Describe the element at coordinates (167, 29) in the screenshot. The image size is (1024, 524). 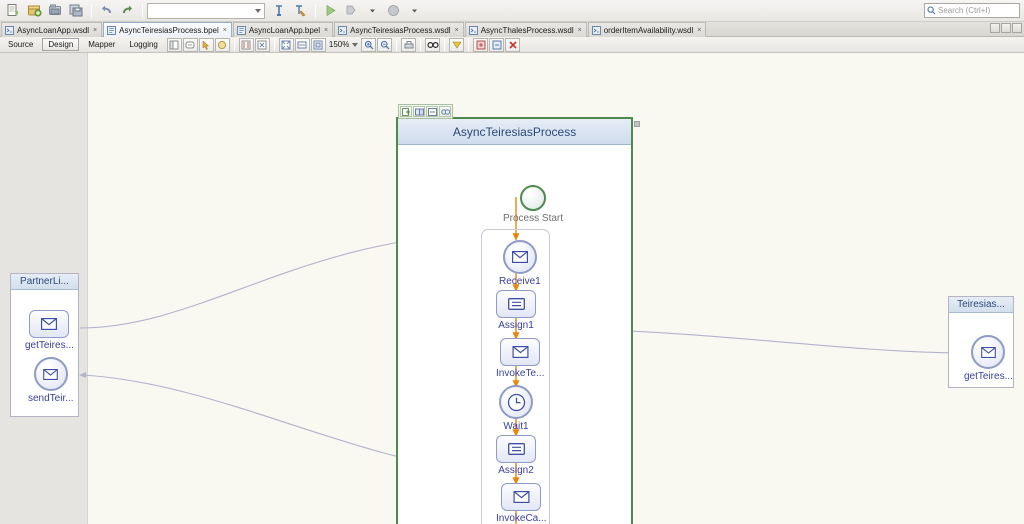
I see `editor-tab-1: AsyncTeiresiasProcess.bpel ×` at that location.